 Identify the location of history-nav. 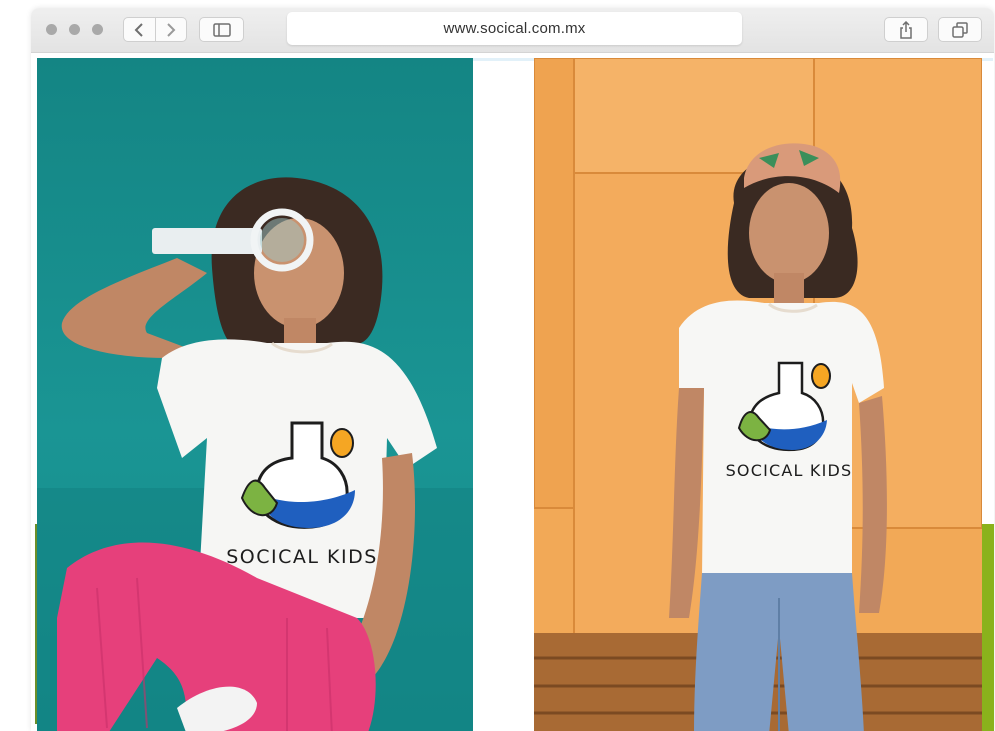
(155, 29).